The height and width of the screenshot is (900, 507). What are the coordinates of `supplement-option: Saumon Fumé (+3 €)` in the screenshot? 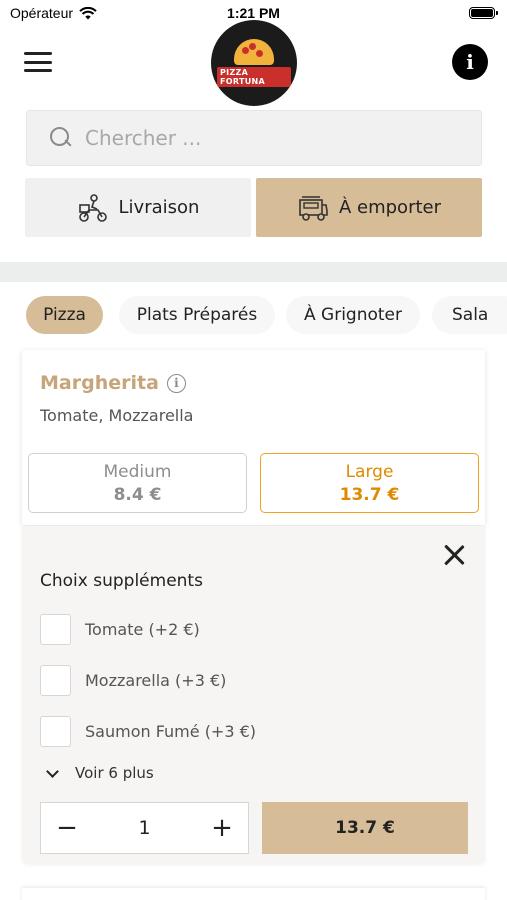 It's located at (148, 731).